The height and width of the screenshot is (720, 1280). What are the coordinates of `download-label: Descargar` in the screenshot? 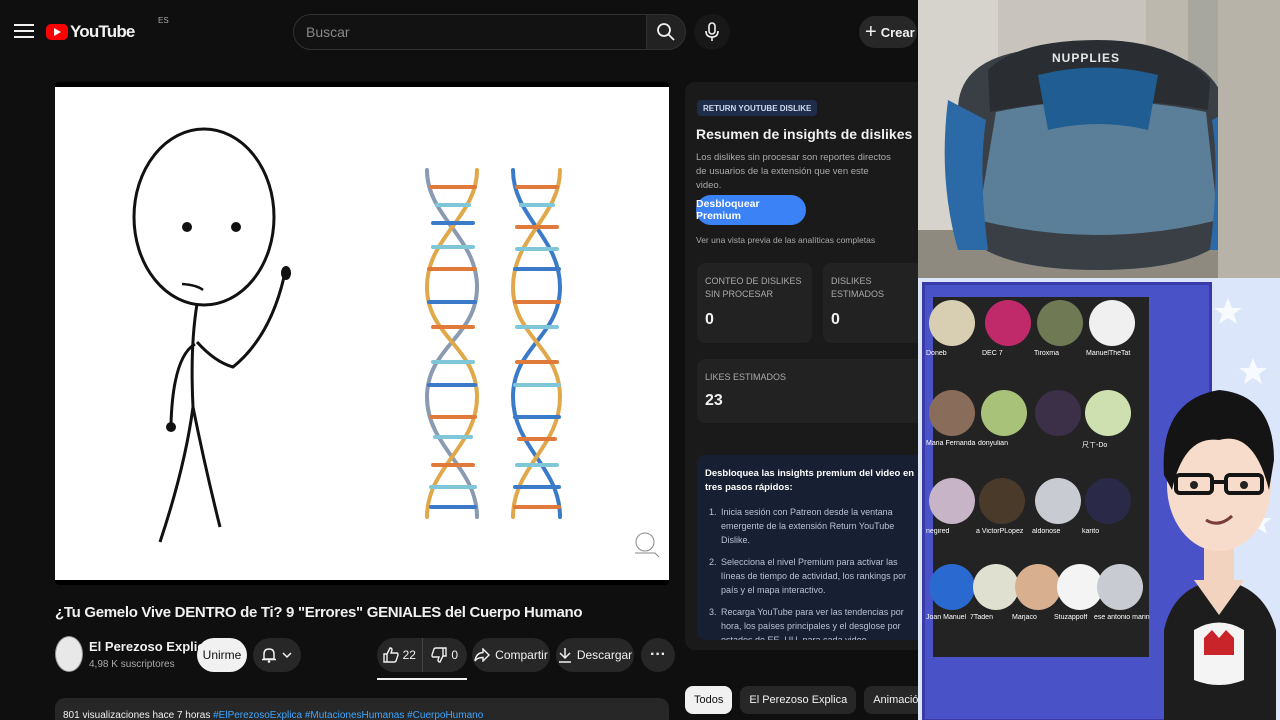 It's located at (604, 655).